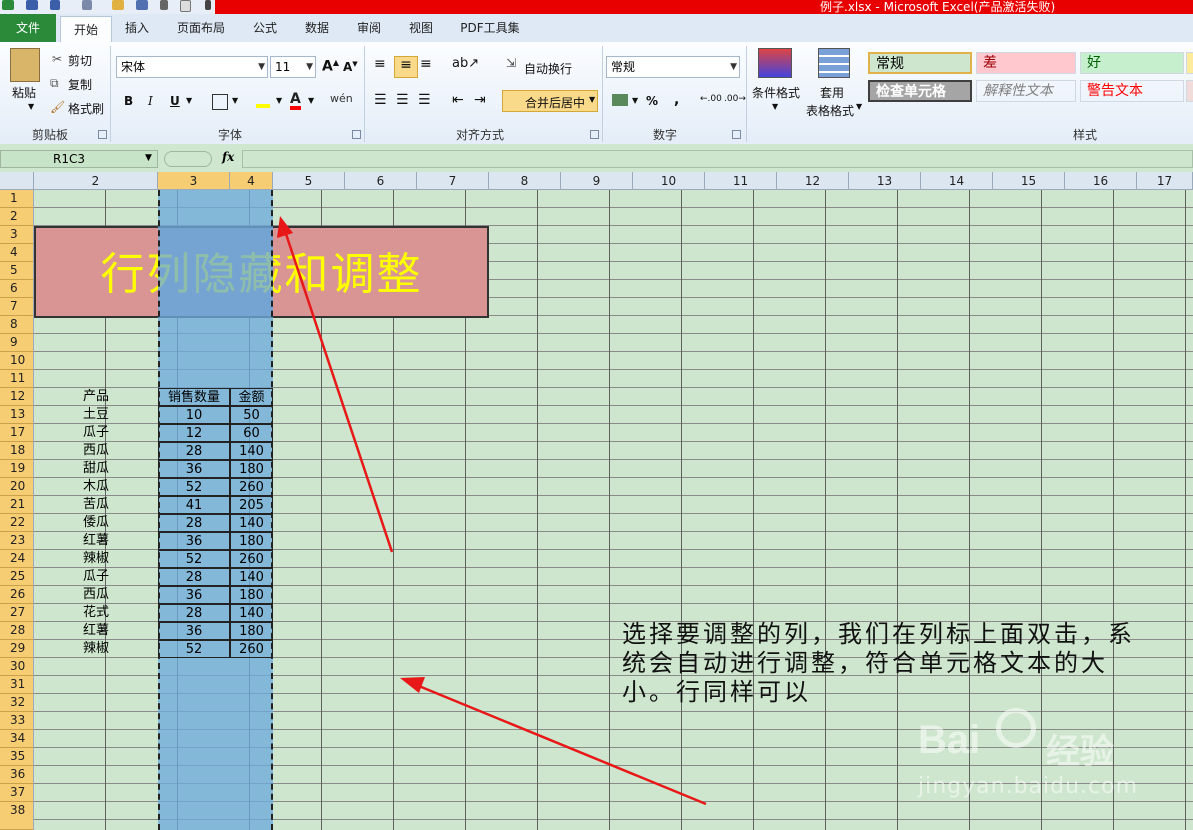  I want to click on baidu-watermark: Bai 经验 jingyan.baidu.com, so click(1053, 759).